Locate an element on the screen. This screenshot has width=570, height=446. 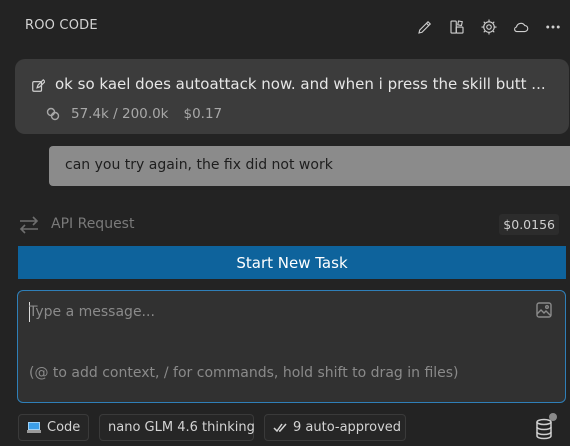
user-message-text: can you try again, the fix did not work is located at coordinates (199, 165).